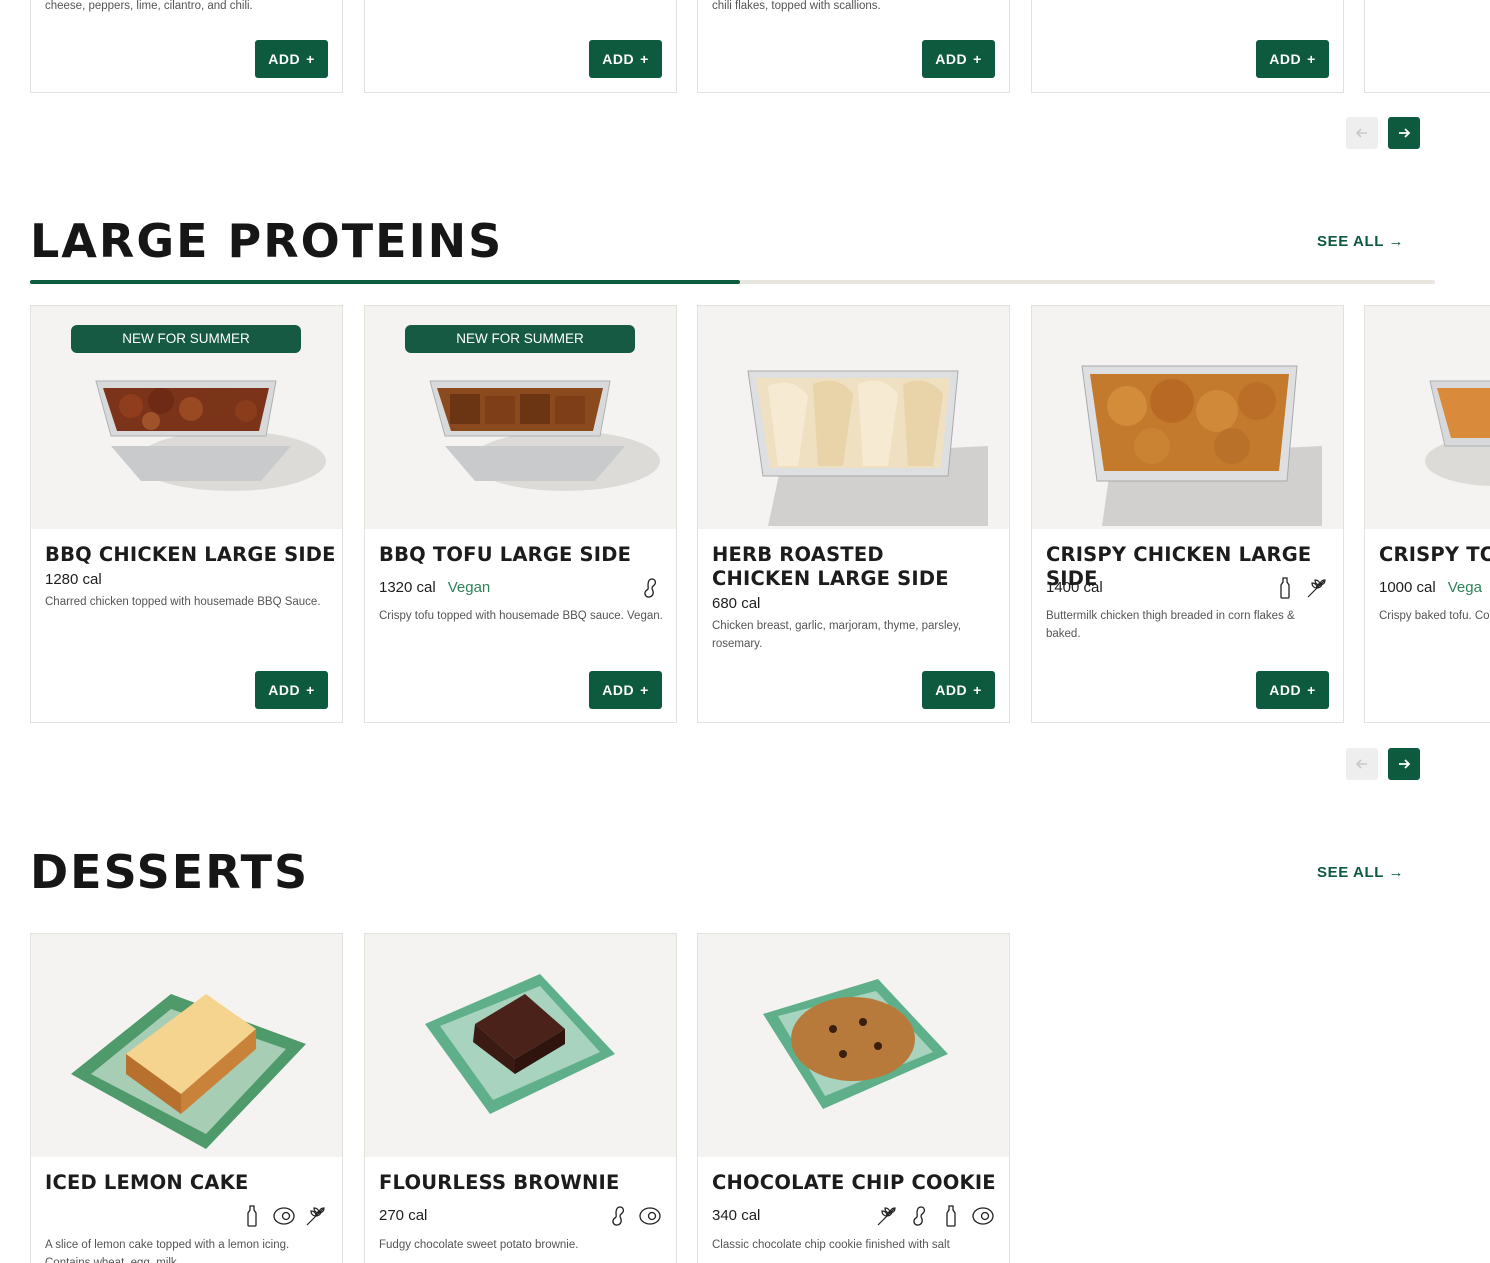 This screenshot has width=1490, height=1263. I want to click on product-calories: 680 cal, so click(736, 603).